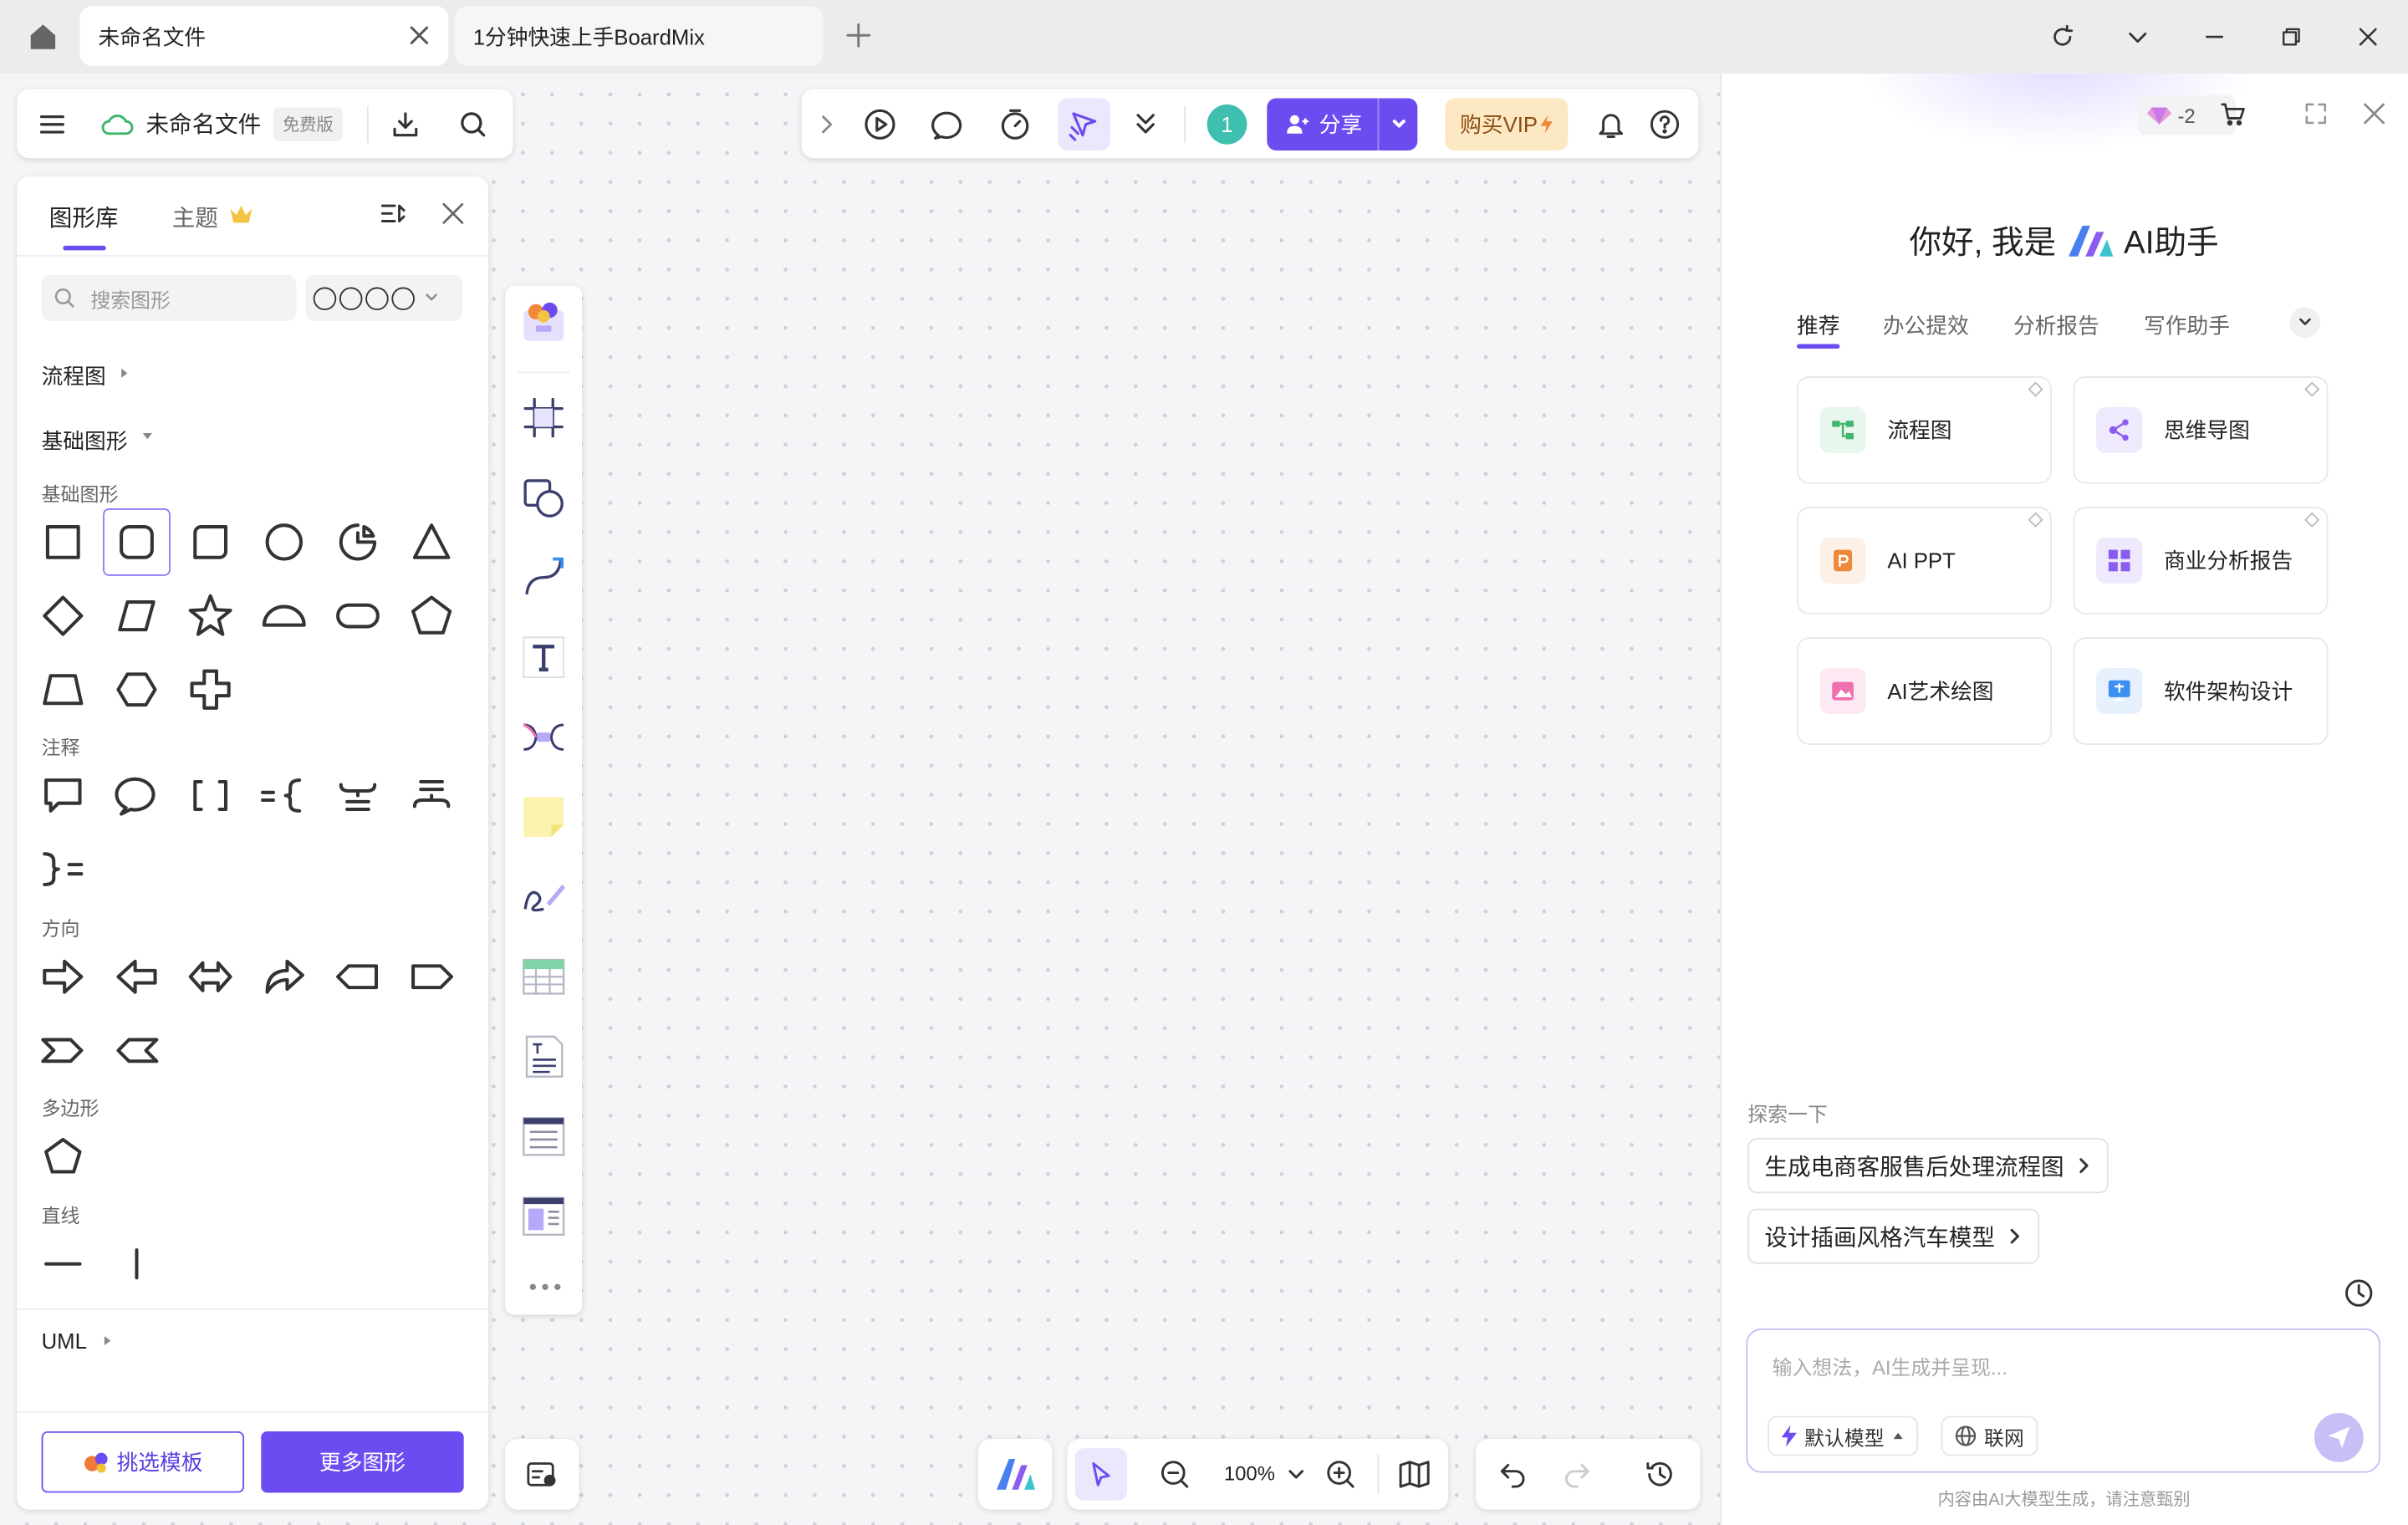  What do you see at coordinates (1818, 325) in the screenshot?
I see `ai-tab-recommend: 推荐` at bounding box center [1818, 325].